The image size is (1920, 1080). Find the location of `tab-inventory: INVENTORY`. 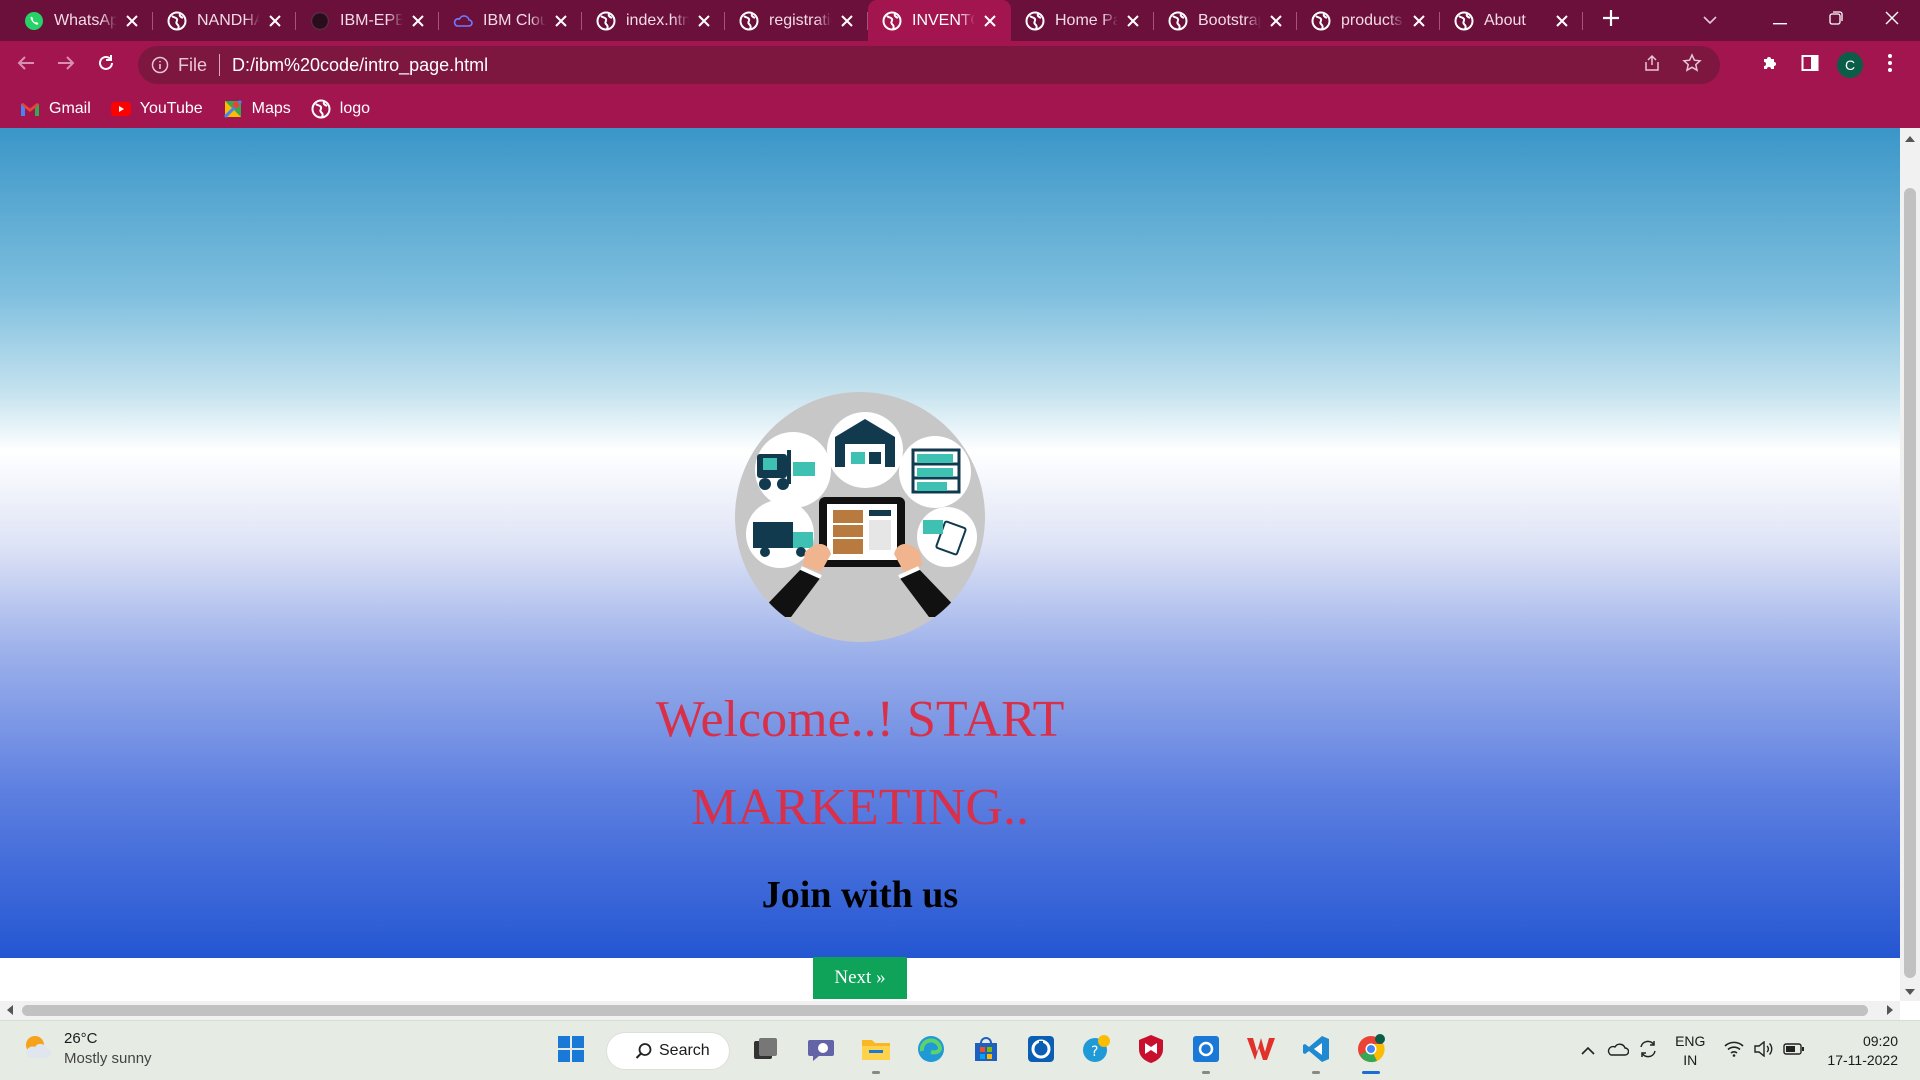

tab-inventory: INVENTORY is located at coordinates (939, 20).